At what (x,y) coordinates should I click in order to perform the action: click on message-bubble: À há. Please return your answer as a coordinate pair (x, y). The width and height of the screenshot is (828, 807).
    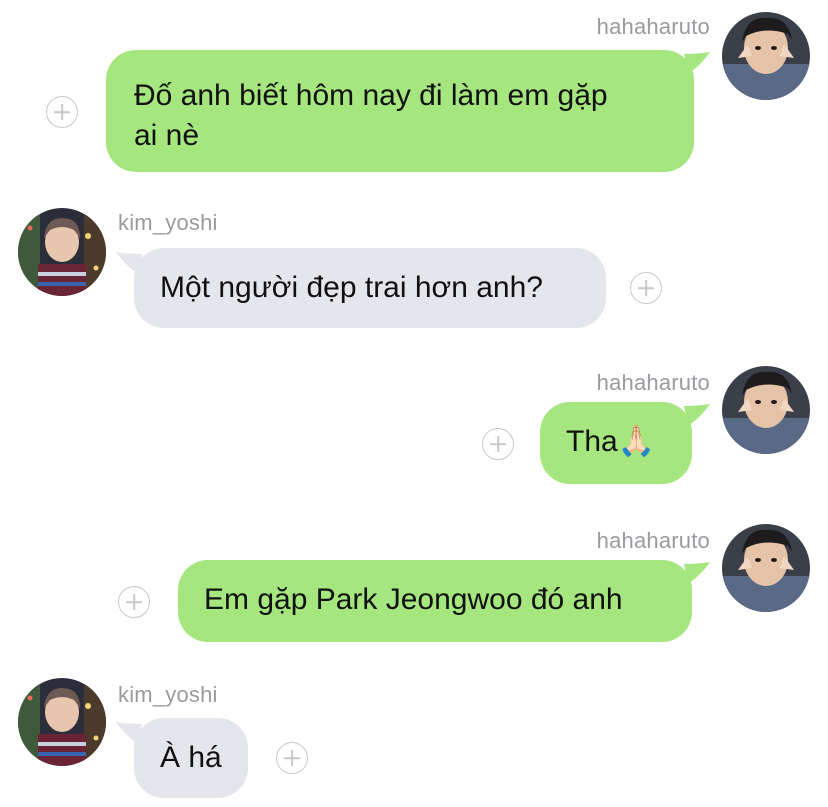
    Looking at the image, I should click on (191, 758).